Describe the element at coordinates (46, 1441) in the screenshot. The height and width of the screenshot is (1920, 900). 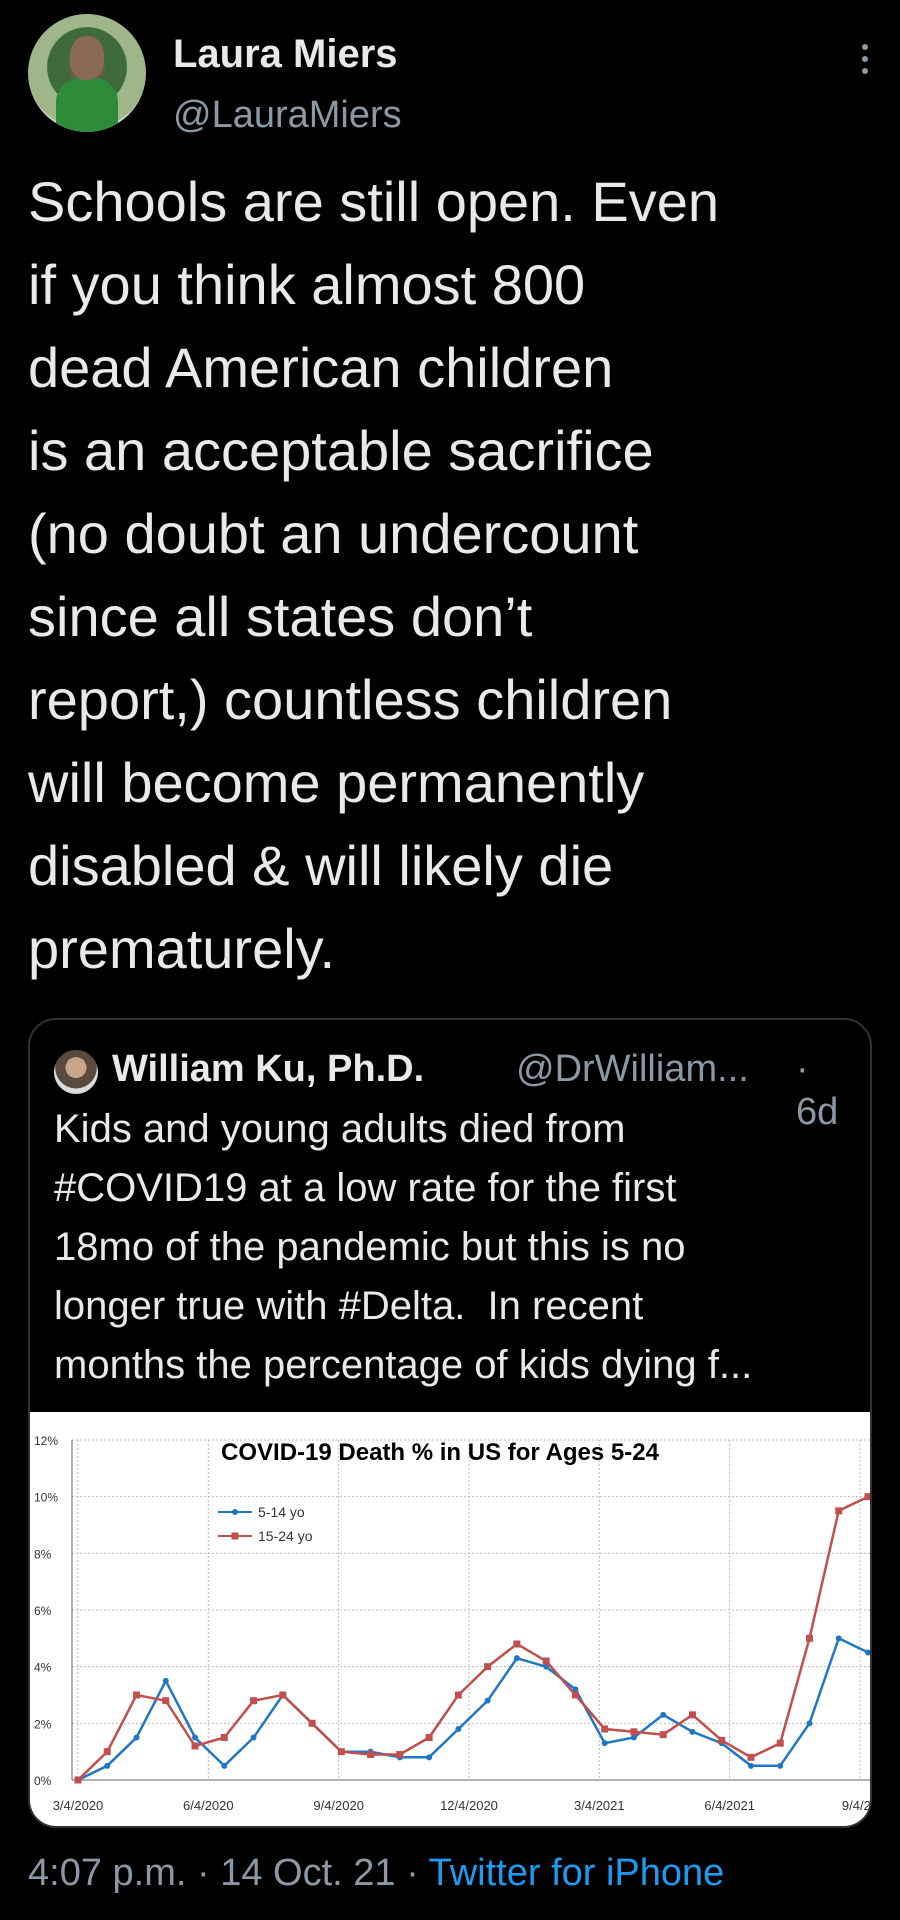
I see `y-tick-label: 12%` at that location.